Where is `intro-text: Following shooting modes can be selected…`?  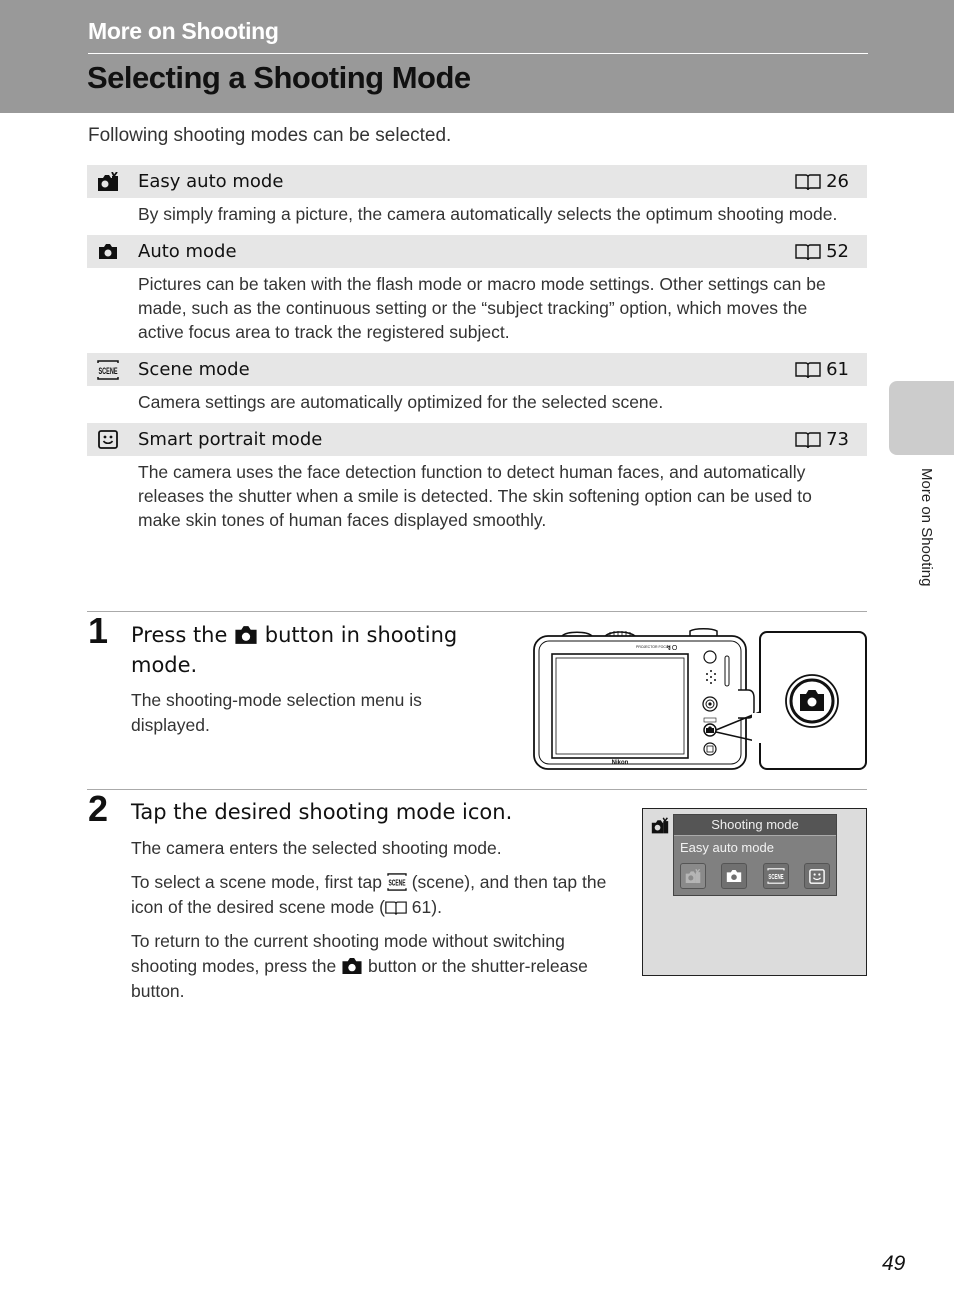
intro-text: Following shooting modes can be selected… is located at coordinates (270, 135).